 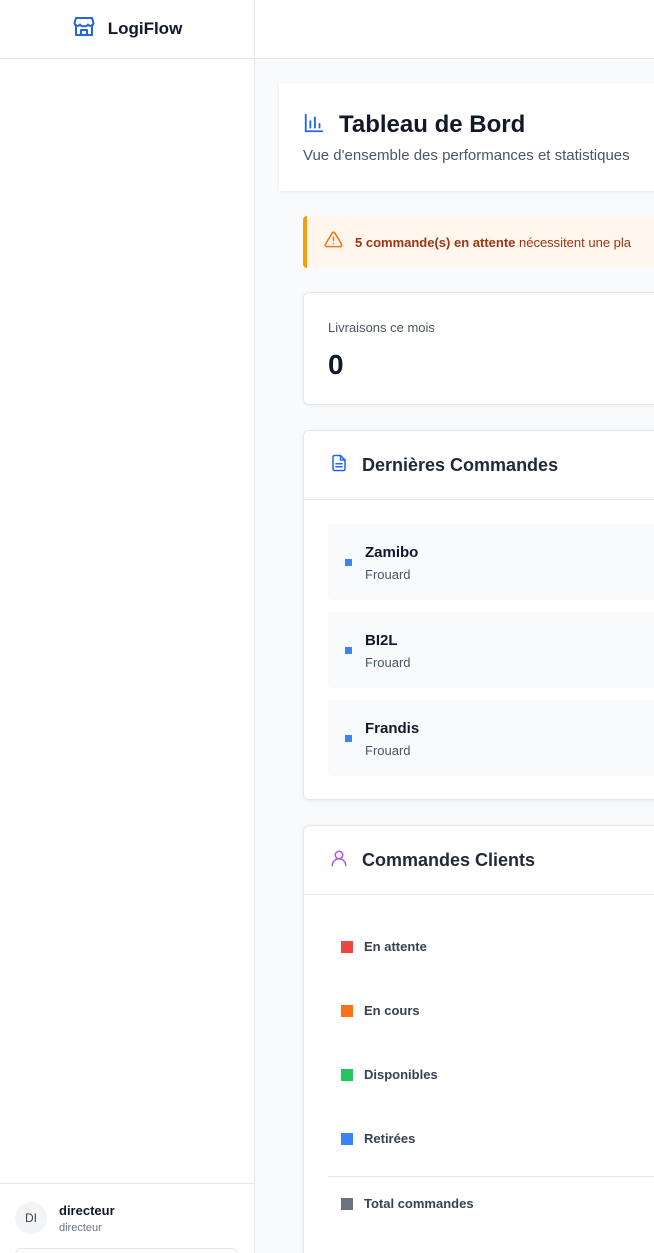 I want to click on brand-name: LogiFlow, so click(x=145, y=28).